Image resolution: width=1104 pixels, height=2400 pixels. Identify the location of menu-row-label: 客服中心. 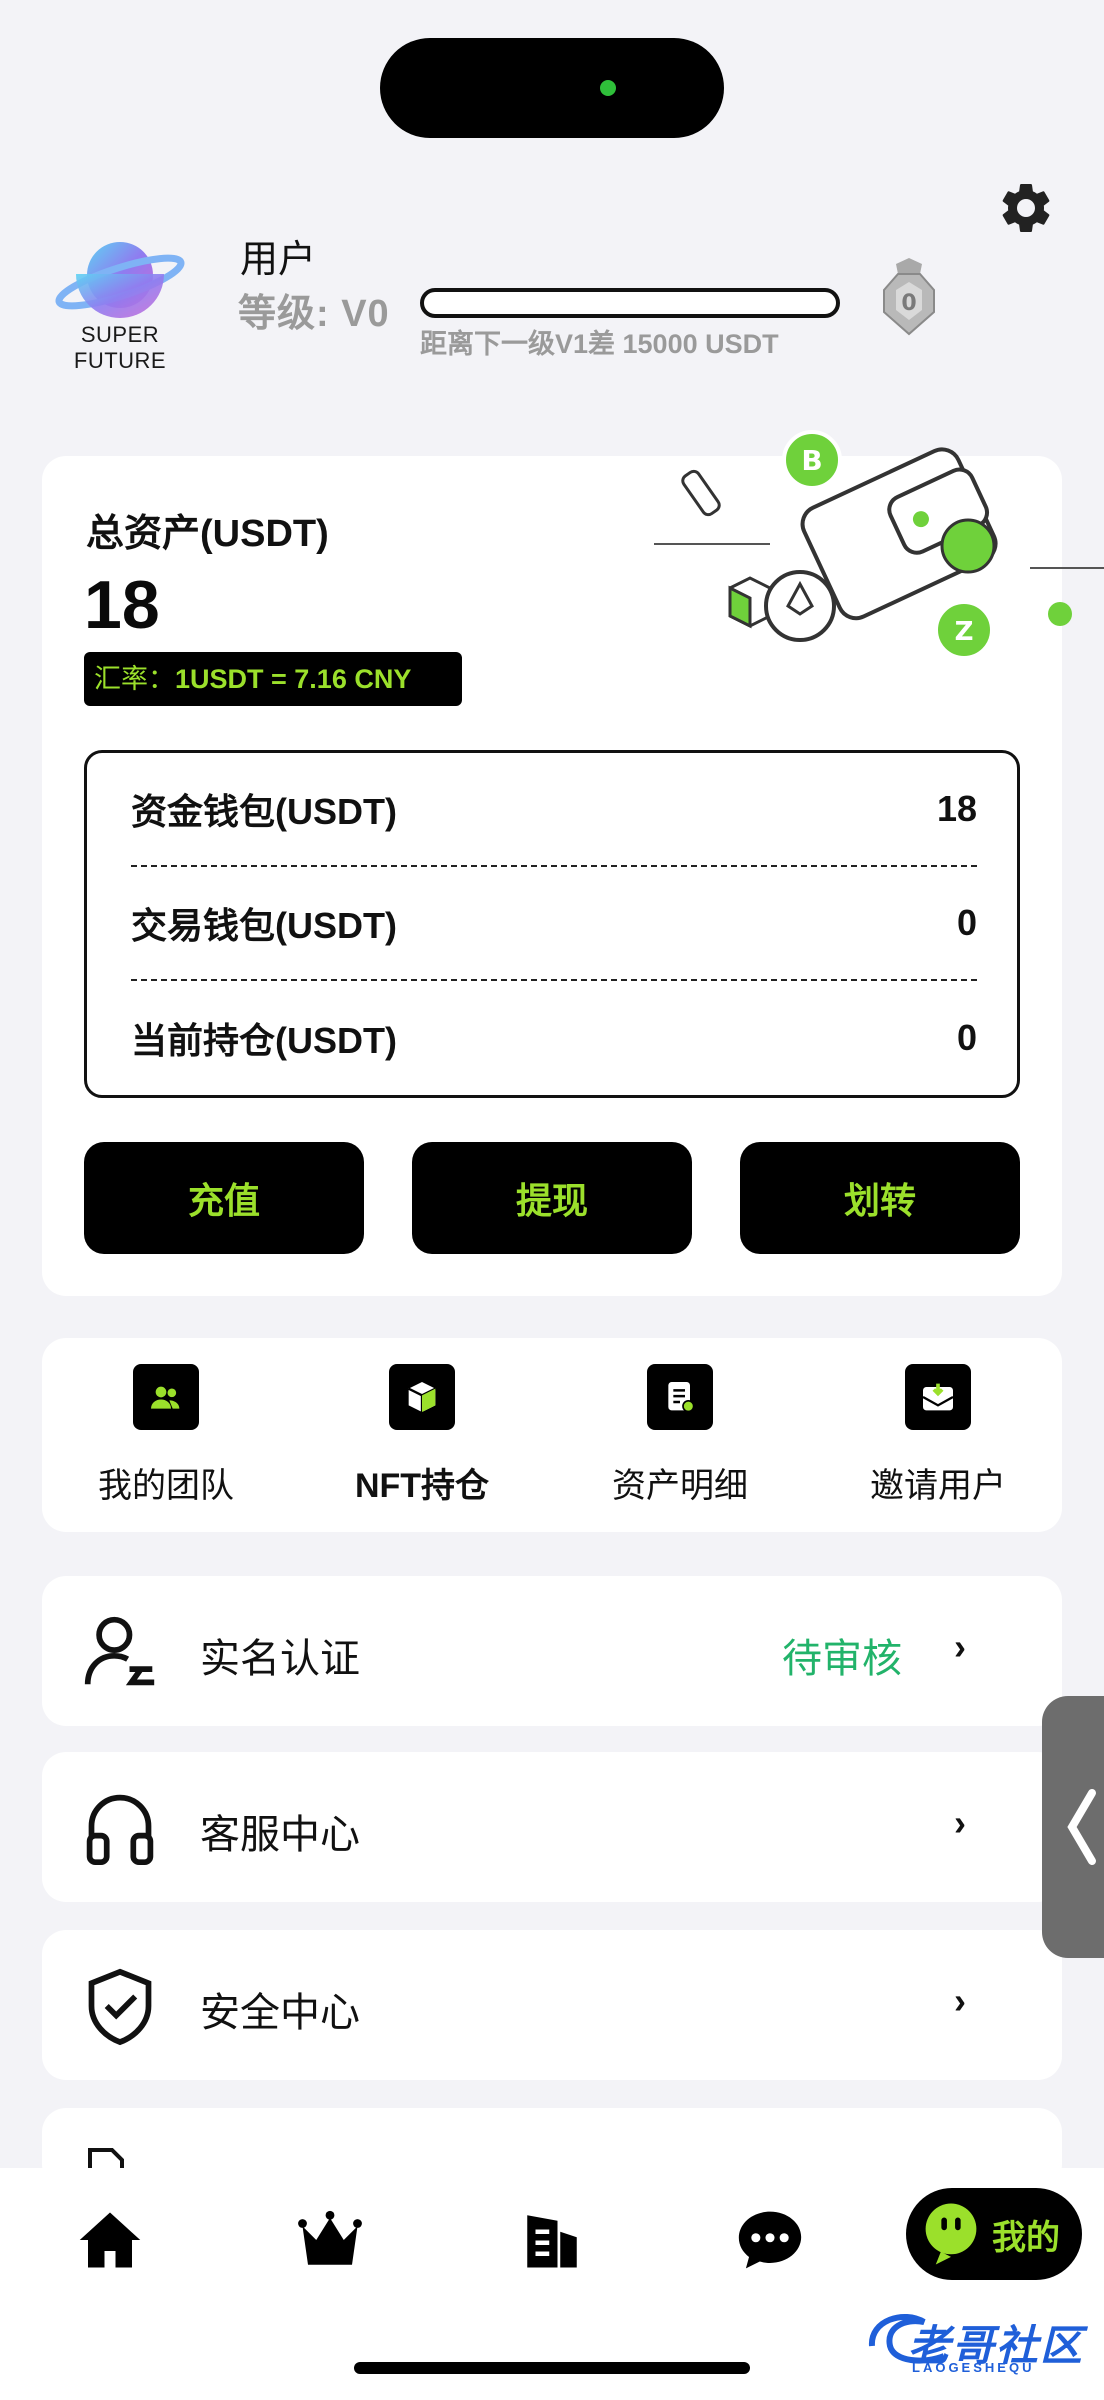
(280, 1835).